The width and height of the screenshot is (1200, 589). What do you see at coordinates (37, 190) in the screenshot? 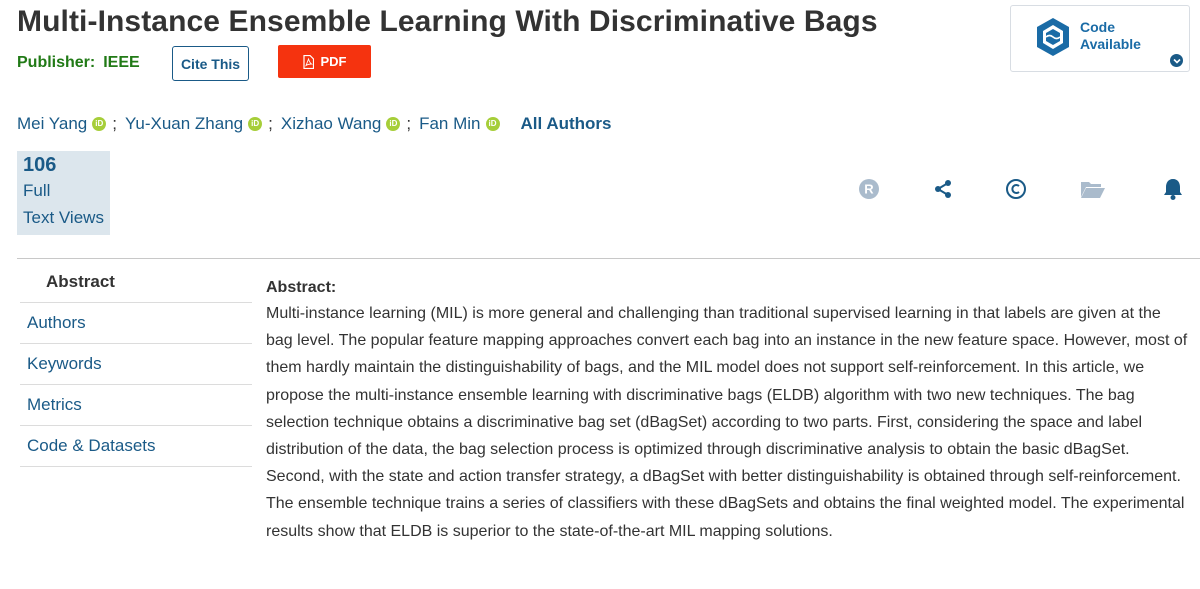
I see `metric-label-line1: Full` at bounding box center [37, 190].